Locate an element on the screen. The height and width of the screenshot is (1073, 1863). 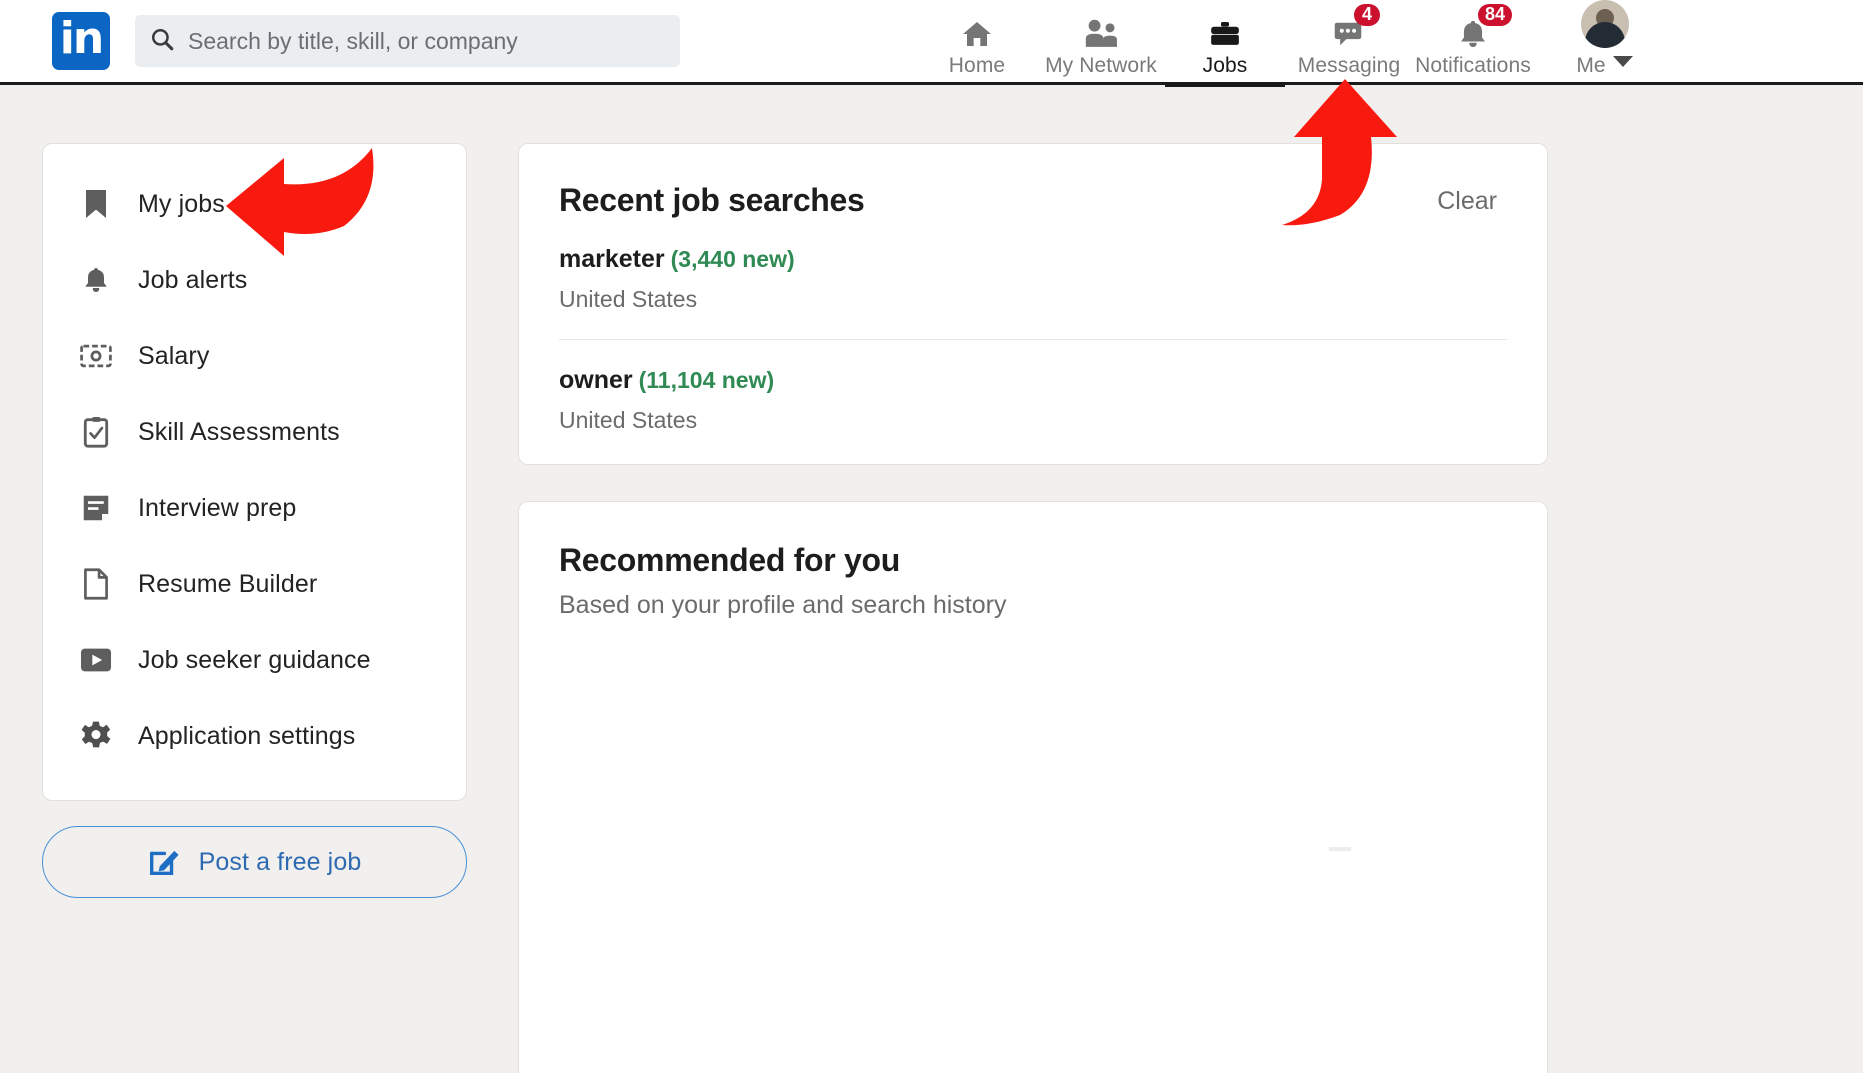
sidebar-item-application-settings: Application settings is located at coordinates (254, 736).